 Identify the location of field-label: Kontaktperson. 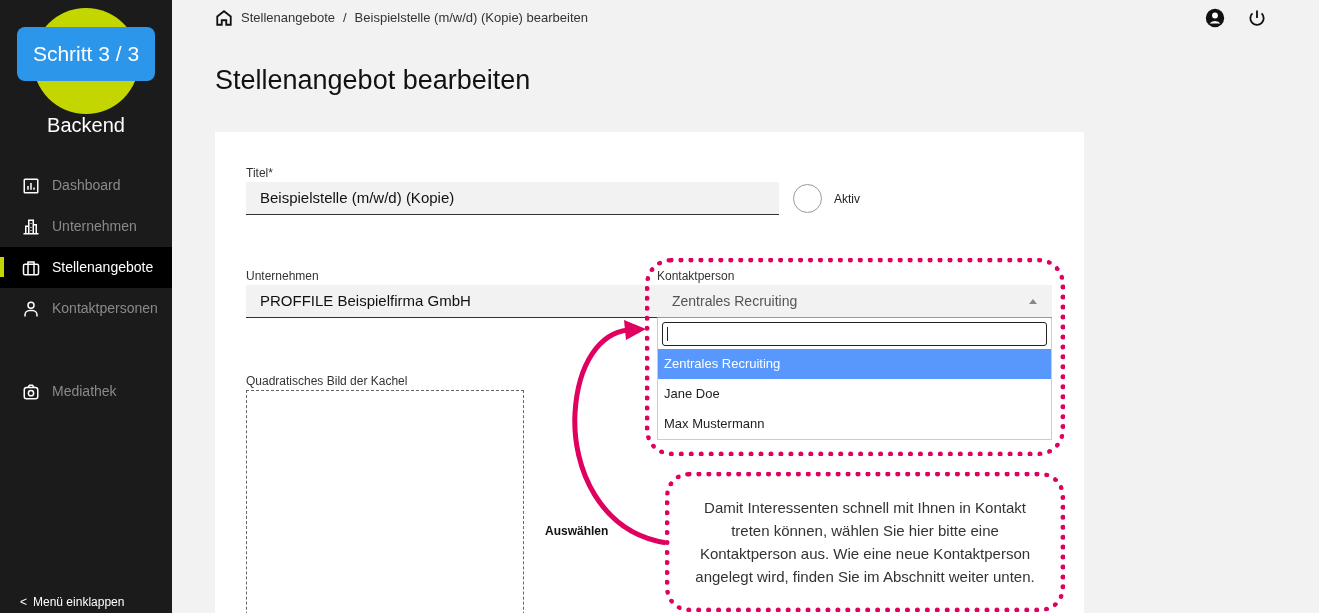
(696, 276).